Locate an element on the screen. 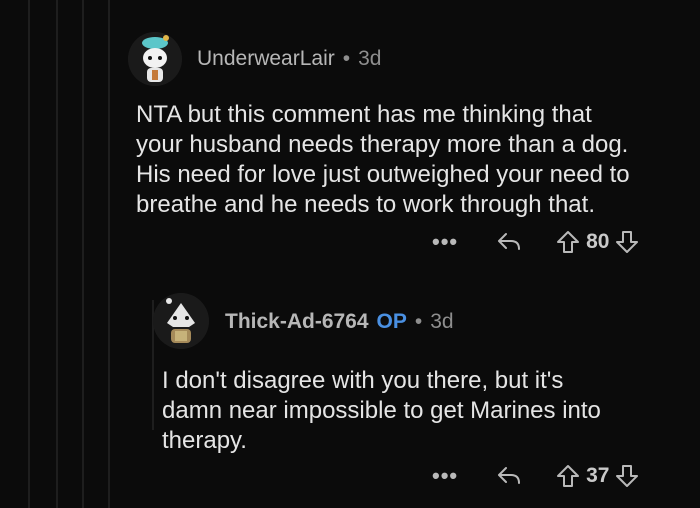 Image resolution: width=700 pixels, height=508 pixels. comment-actions: ••• 80 is located at coordinates (535, 242).